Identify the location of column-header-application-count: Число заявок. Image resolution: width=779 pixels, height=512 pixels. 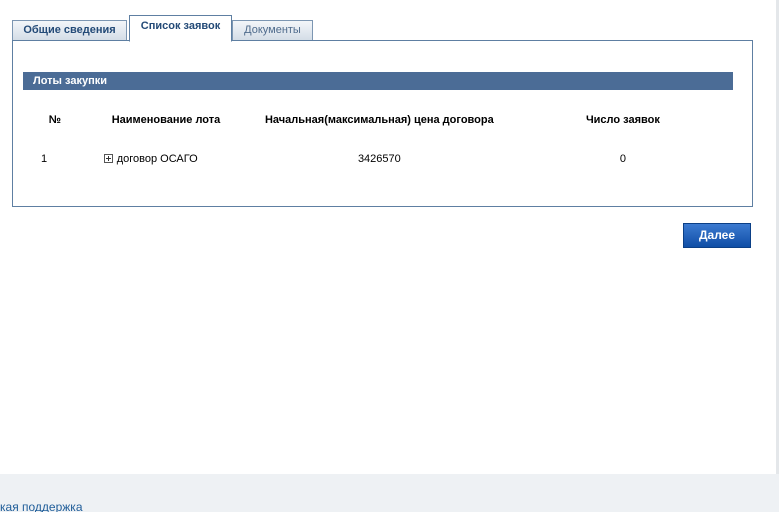
(622, 120).